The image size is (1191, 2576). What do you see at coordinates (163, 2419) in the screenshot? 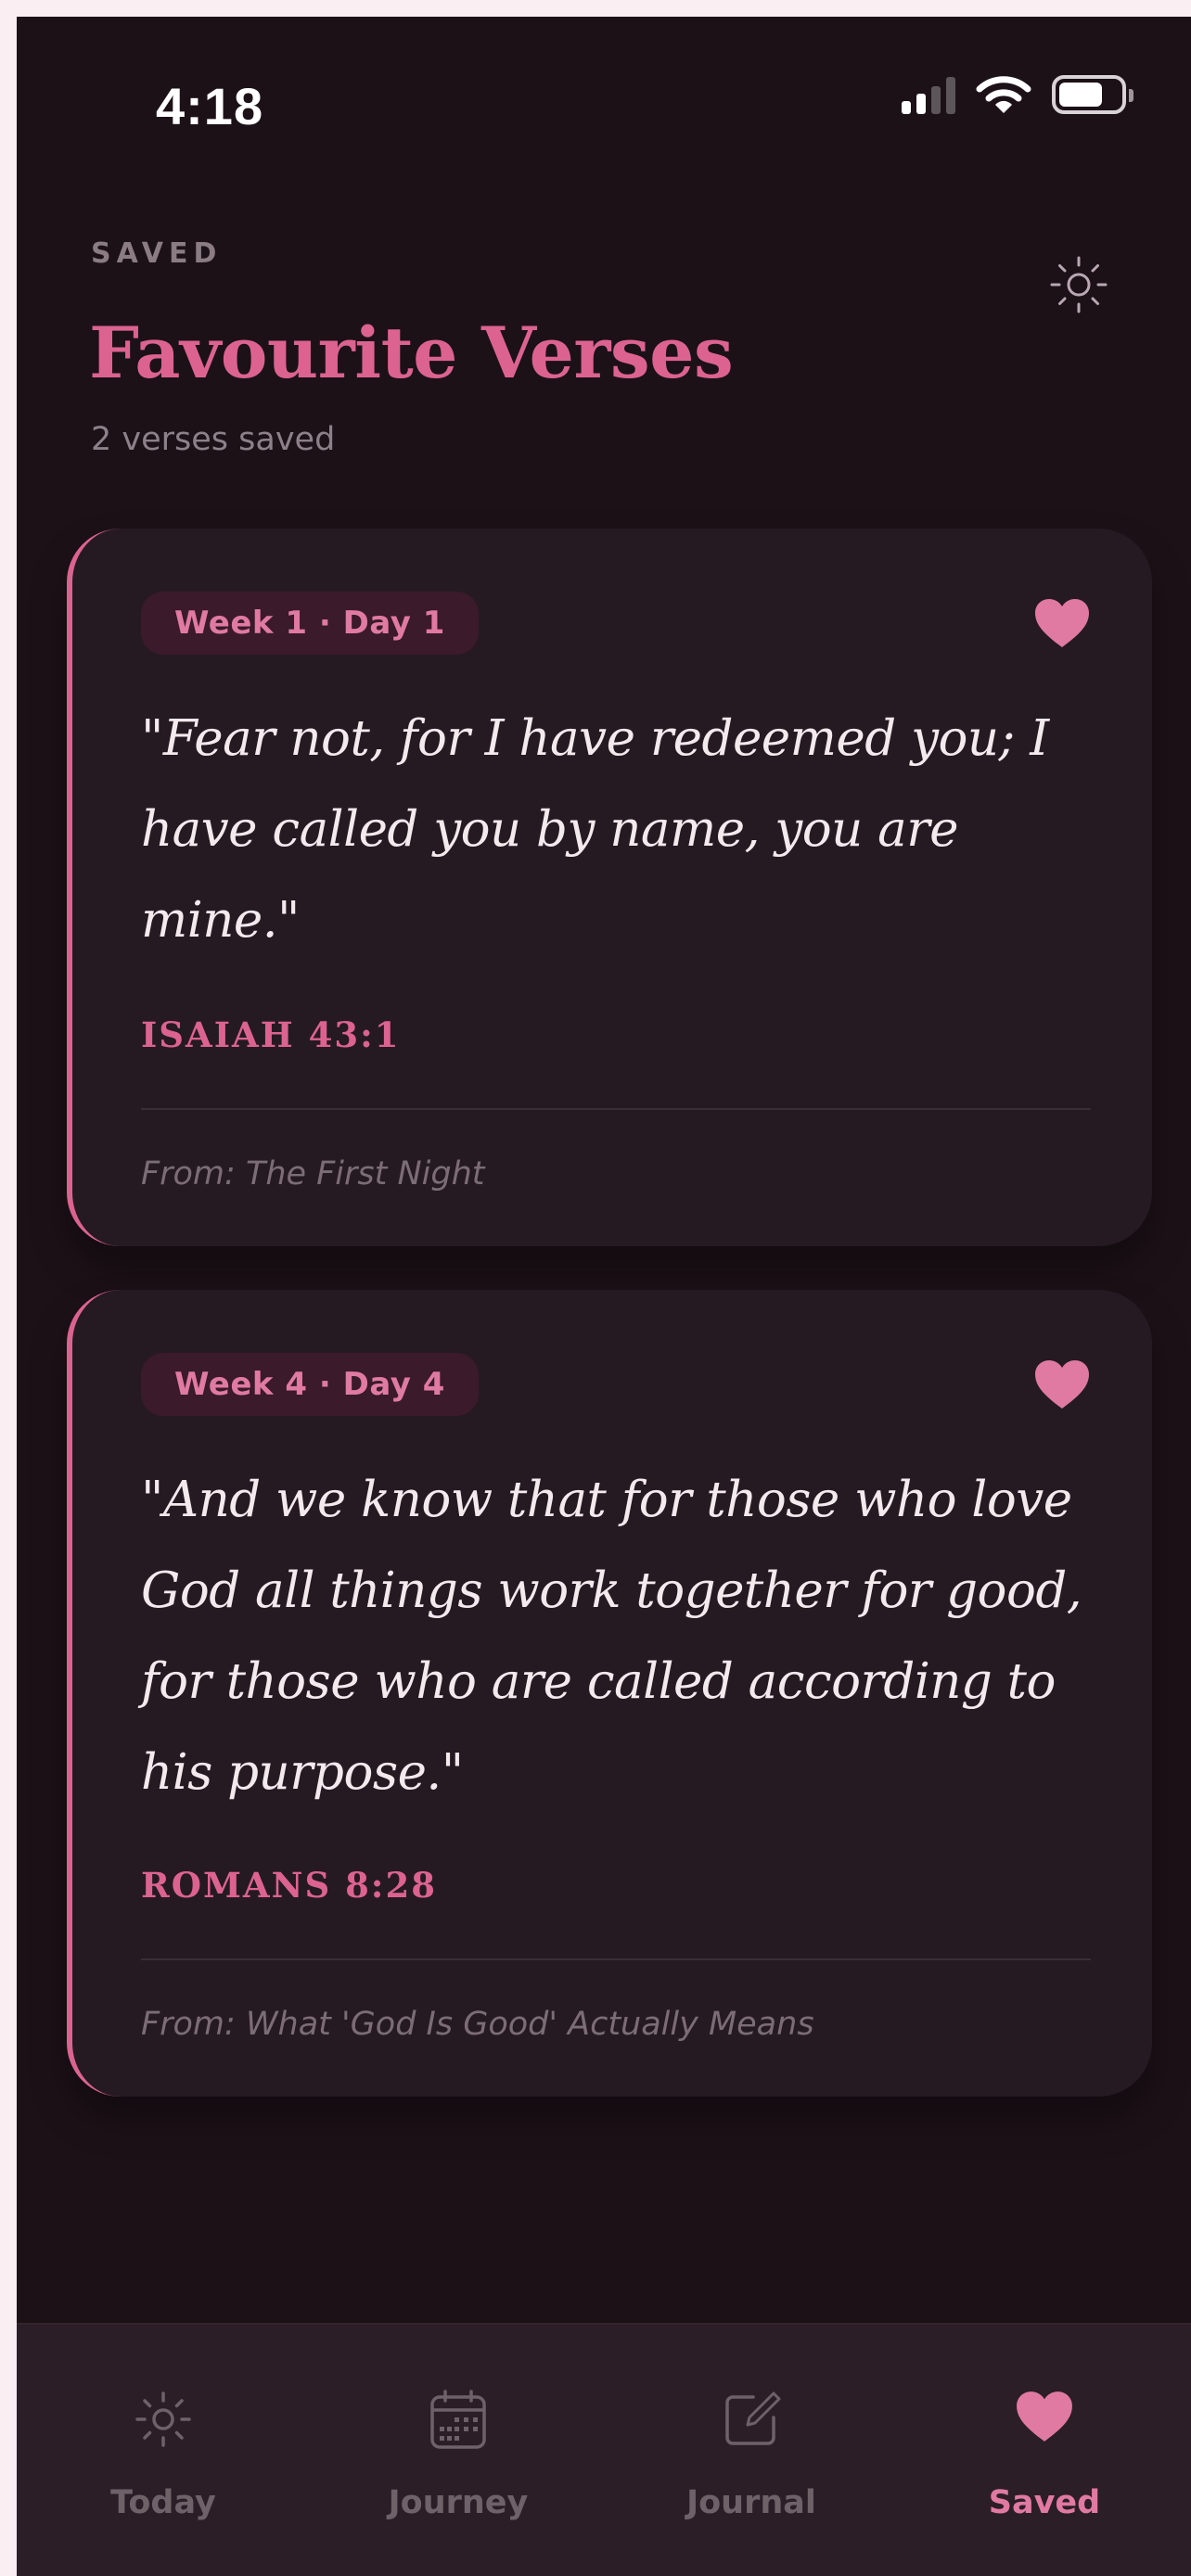
I see `sun-icon` at bounding box center [163, 2419].